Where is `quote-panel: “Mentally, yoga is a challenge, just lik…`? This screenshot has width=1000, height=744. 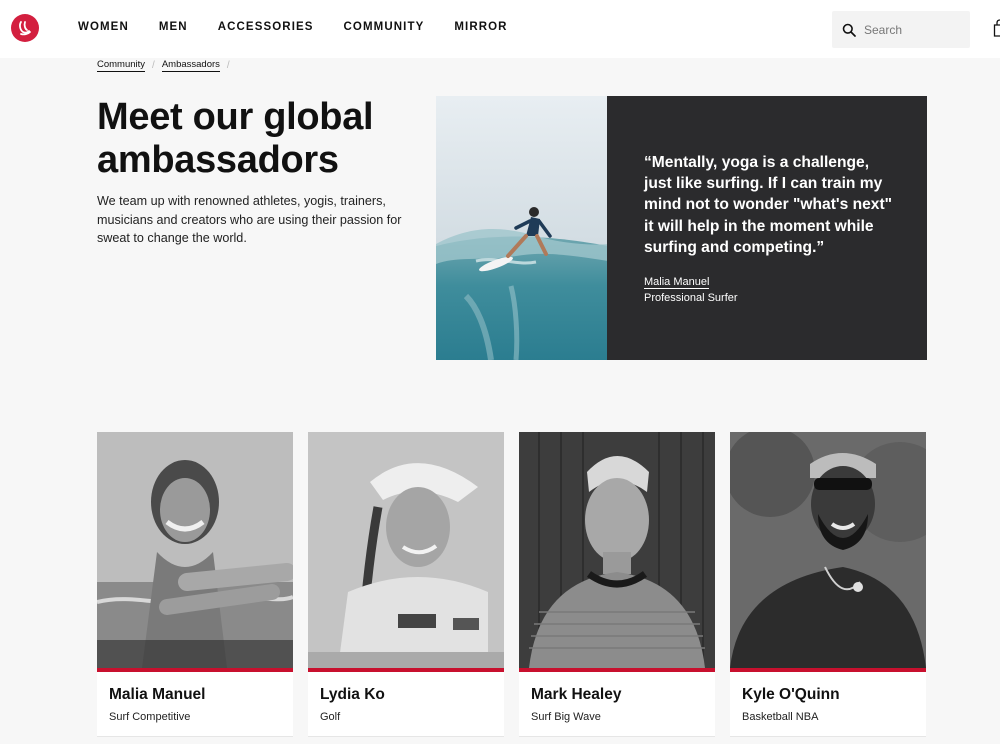 quote-panel: “Mentally, yoga is a challenge, just lik… is located at coordinates (767, 228).